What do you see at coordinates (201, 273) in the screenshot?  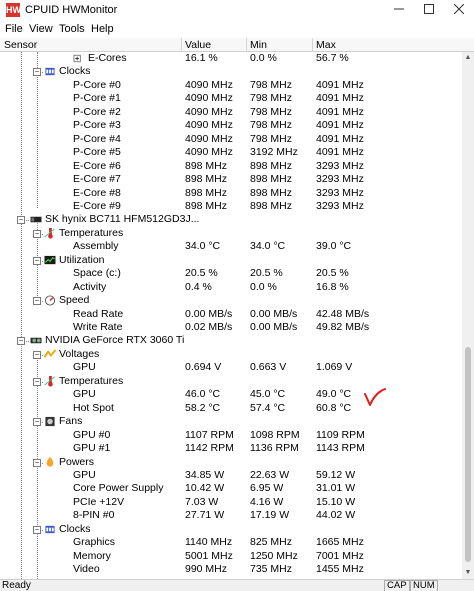 I see `sensor-value: 20.5 %` at bounding box center [201, 273].